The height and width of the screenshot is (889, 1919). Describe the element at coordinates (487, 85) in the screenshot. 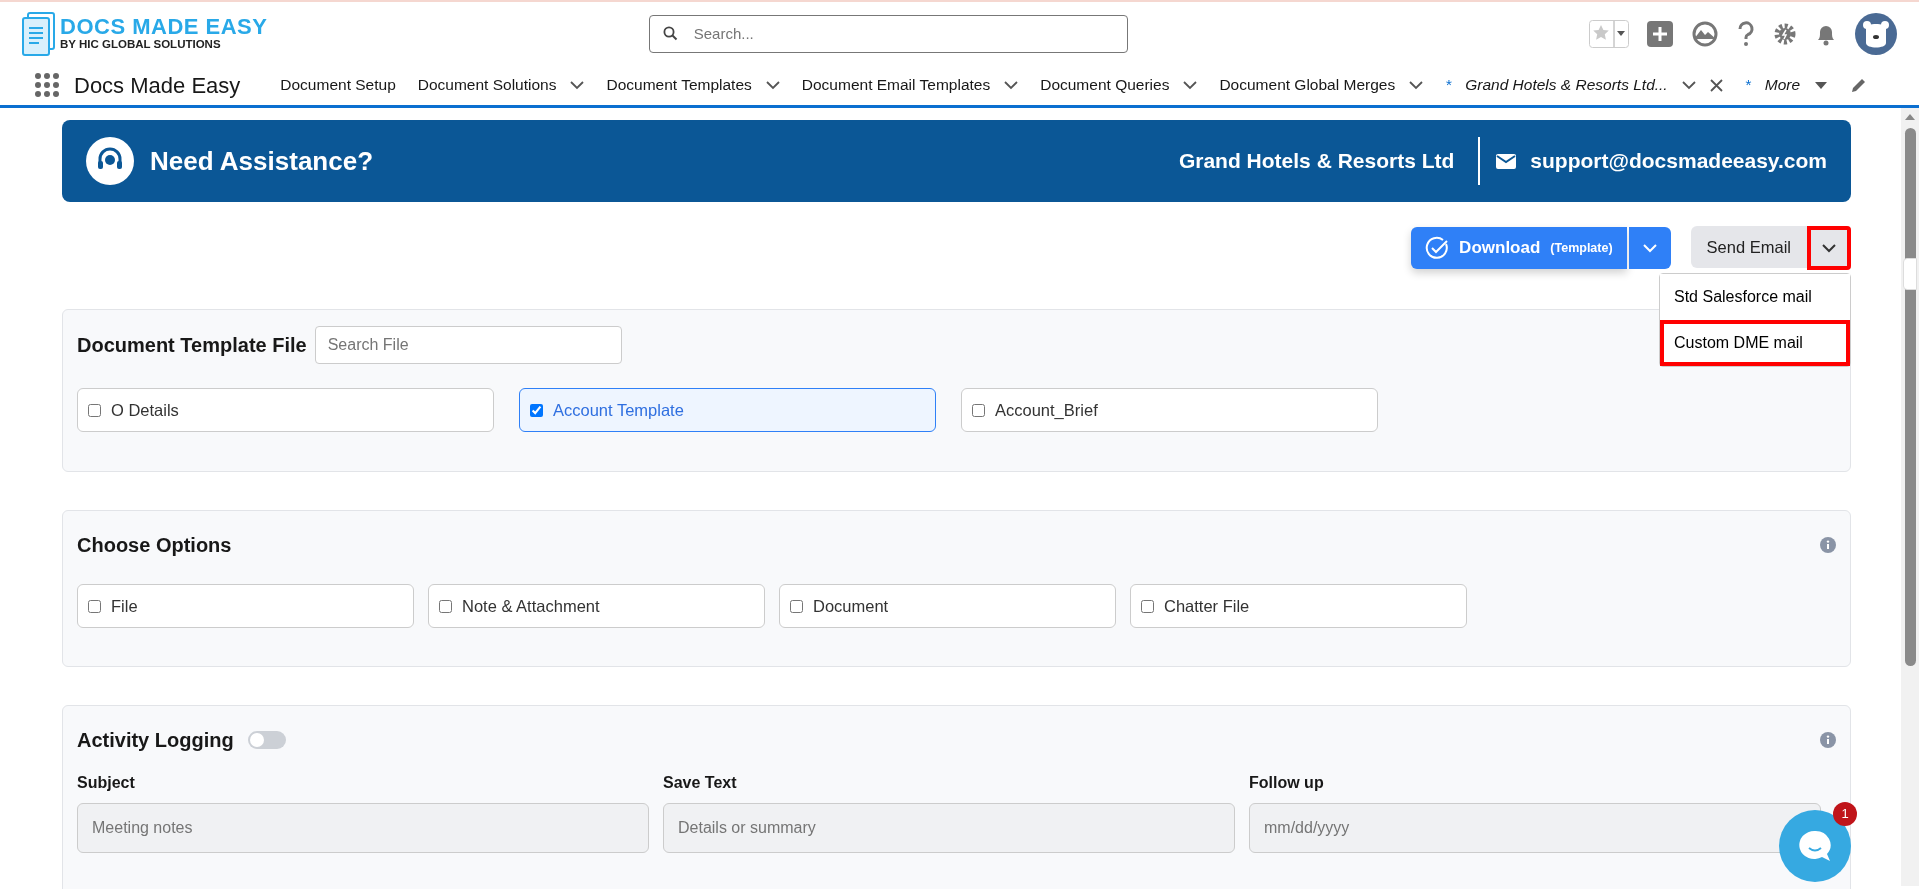

I see `nav-tab: Document Solutions` at that location.